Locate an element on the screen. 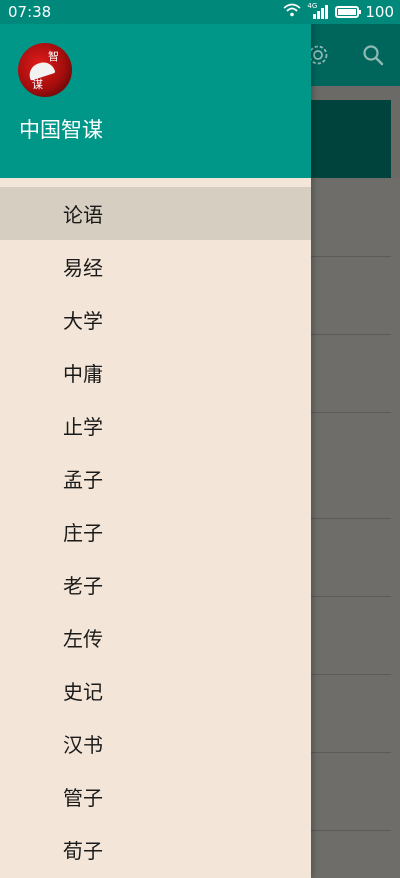 The width and height of the screenshot is (400, 878). menu-item-zuozhuan: 左传 is located at coordinates (155, 637).